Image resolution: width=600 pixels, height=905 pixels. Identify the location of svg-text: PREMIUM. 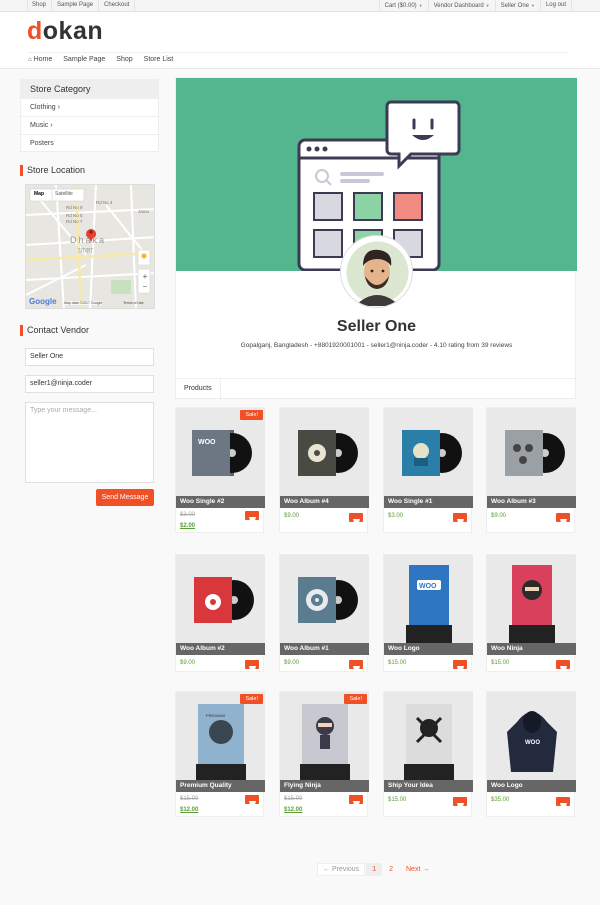
(215, 715).